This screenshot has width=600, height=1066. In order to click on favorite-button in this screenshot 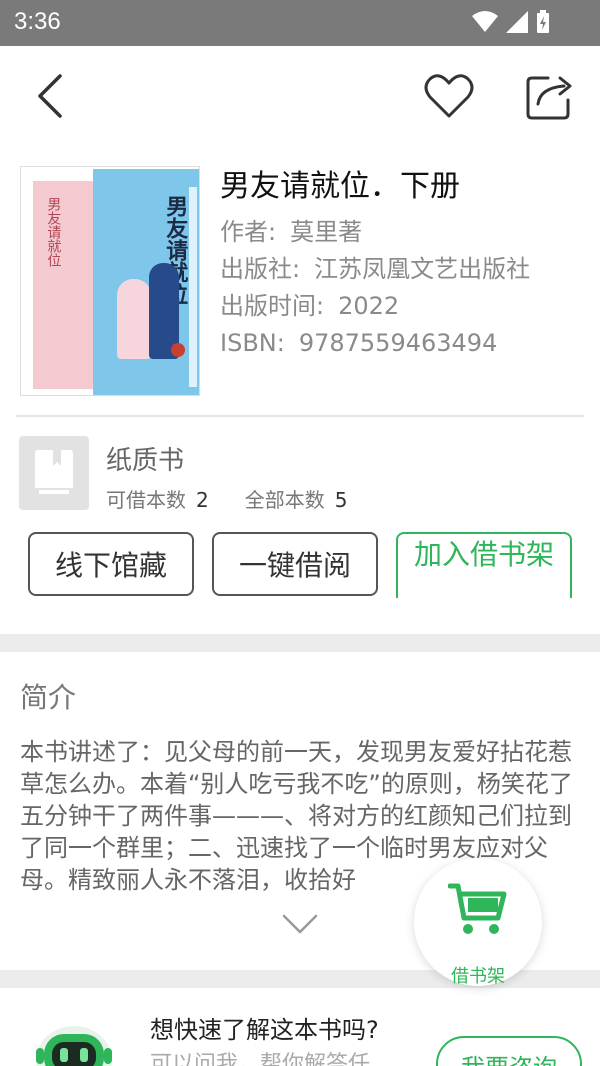, I will do `click(449, 96)`.